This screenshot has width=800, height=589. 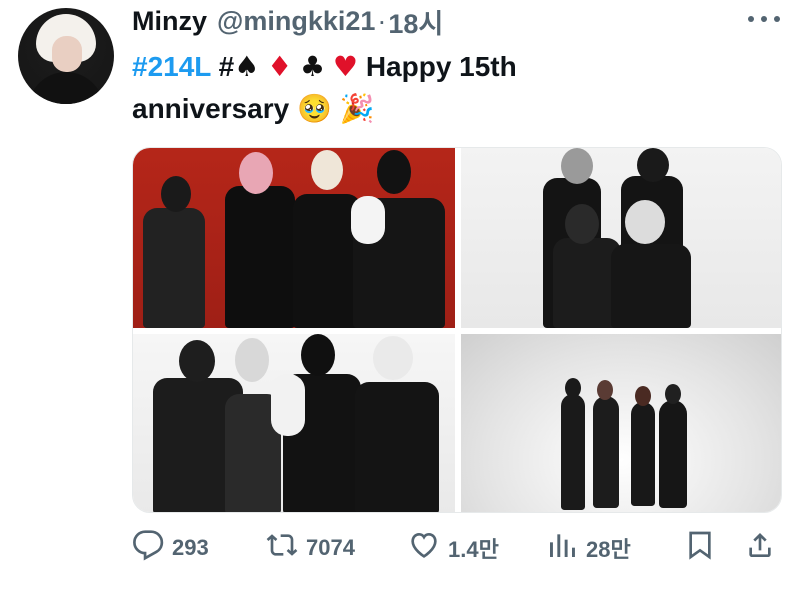 I want to click on heart-icon, so click(x=424, y=548).